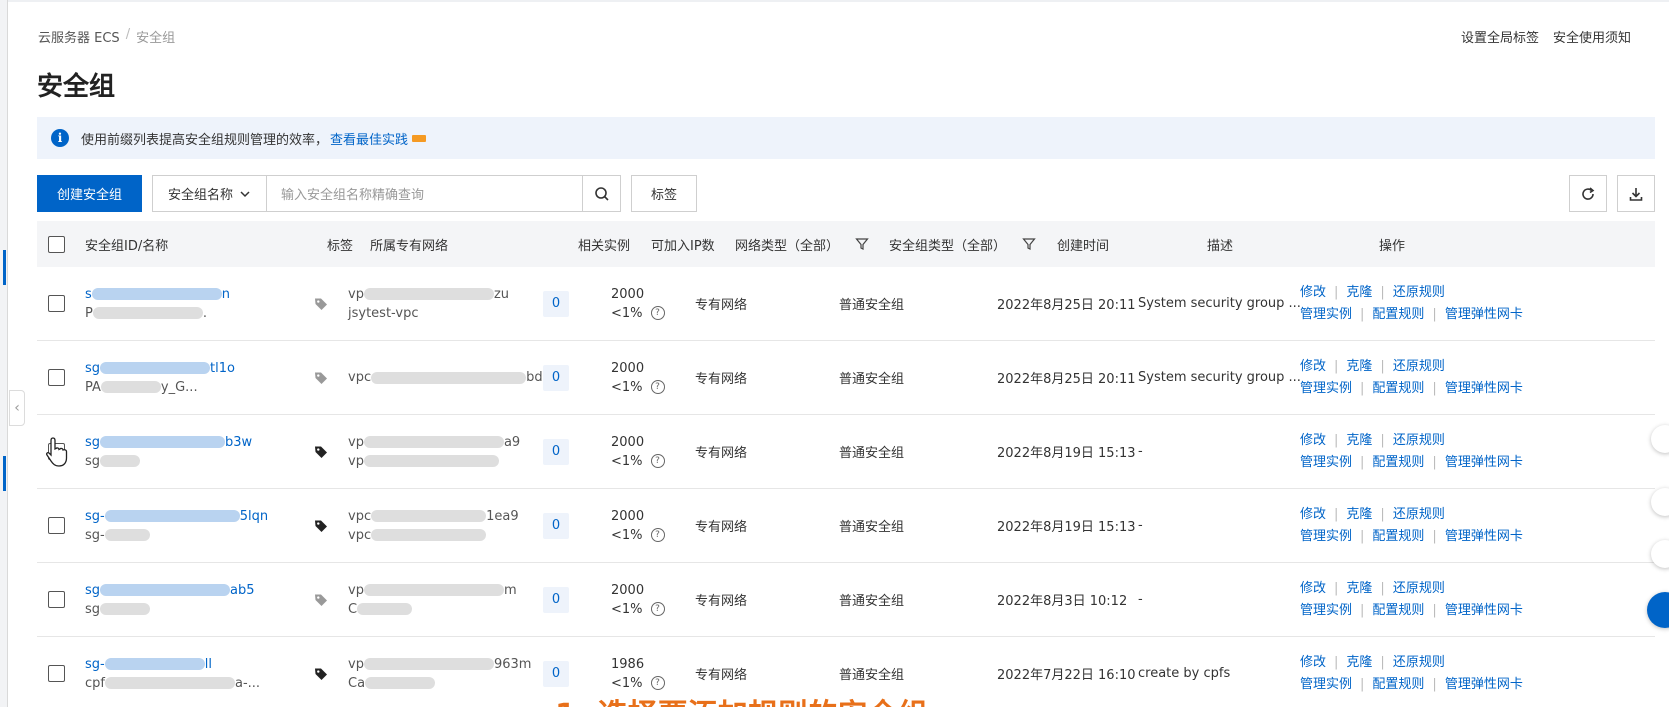 This screenshot has height=707, width=1669. I want to click on select-all-checkbox, so click(56, 244).